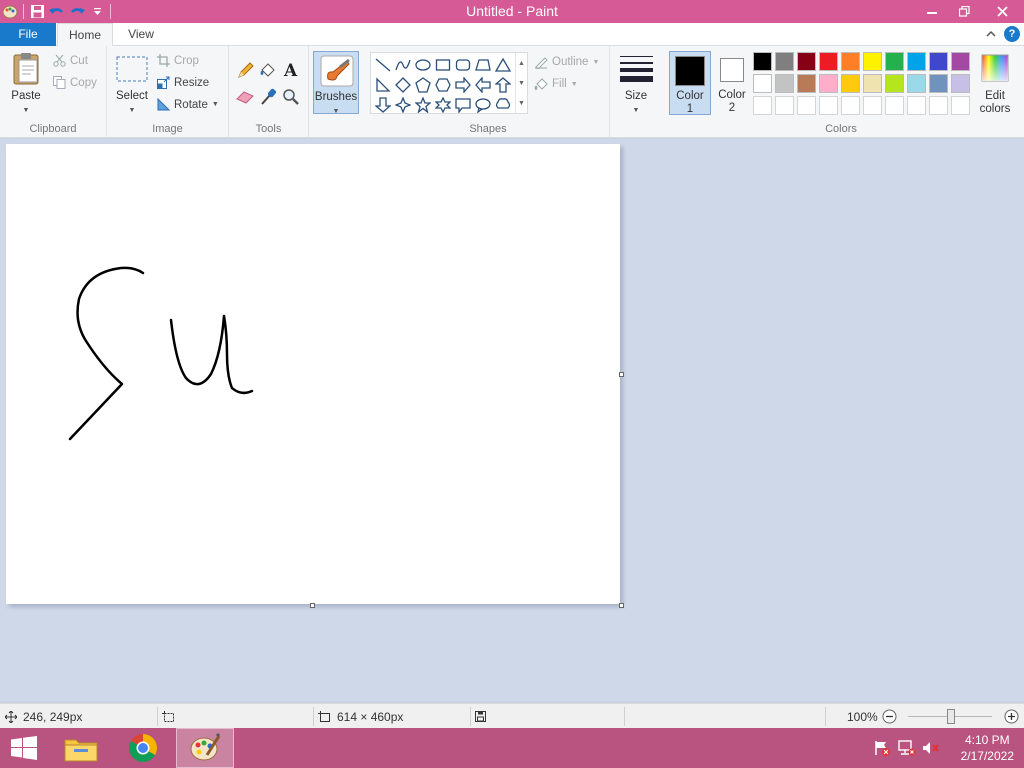 Image resolution: width=1024 pixels, height=768 pixels. Describe the element at coordinates (463, 85) in the screenshot. I see `right-arrow-shape-icon` at that location.